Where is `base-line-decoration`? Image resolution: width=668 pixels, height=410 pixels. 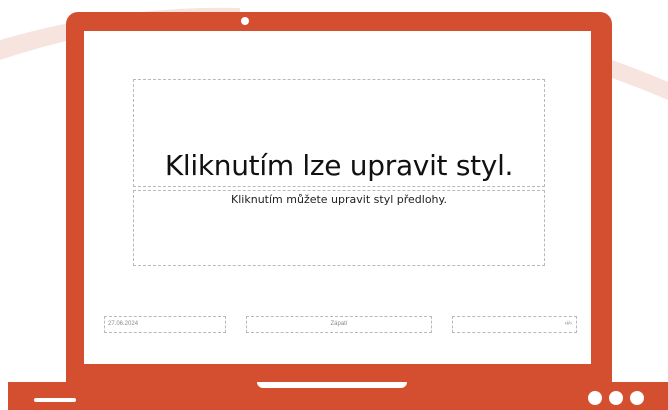
base-line-decoration is located at coordinates (55, 400).